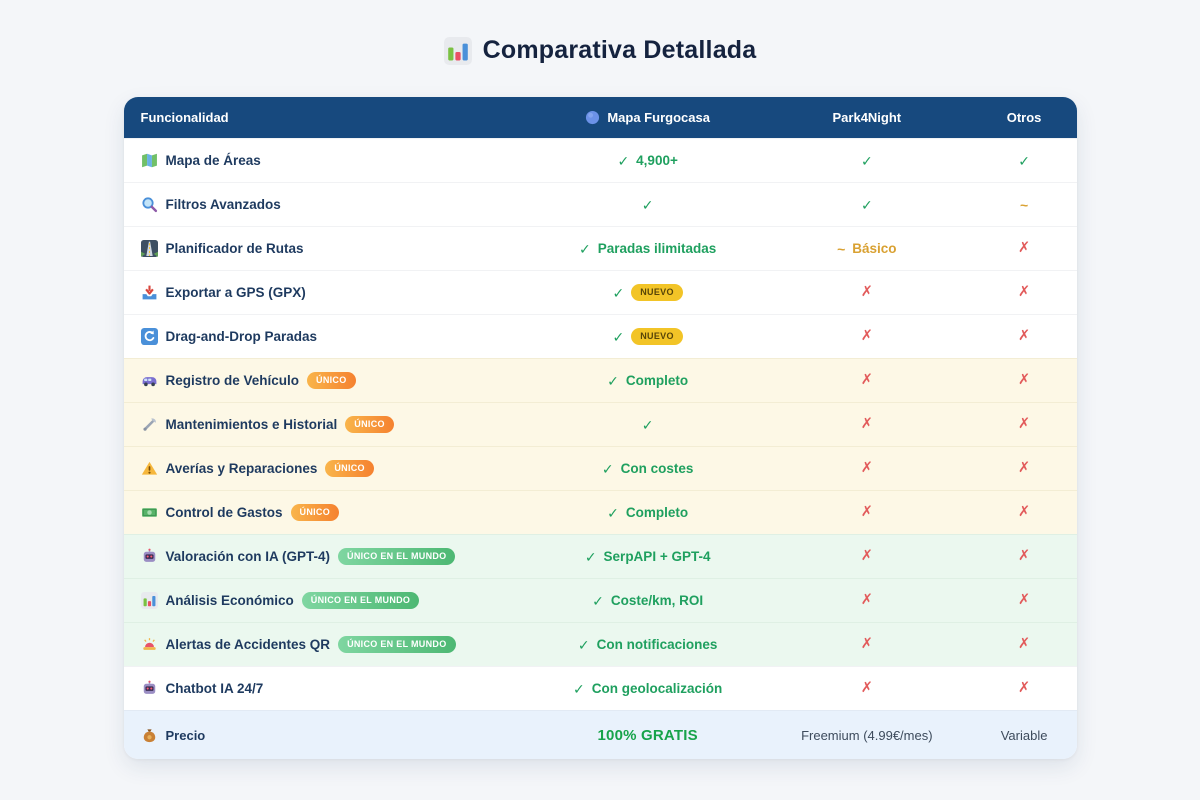  What do you see at coordinates (658, 117) in the screenshot?
I see `header-furgocasa-label: Mapa Furgocasa` at bounding box center [658, 117].